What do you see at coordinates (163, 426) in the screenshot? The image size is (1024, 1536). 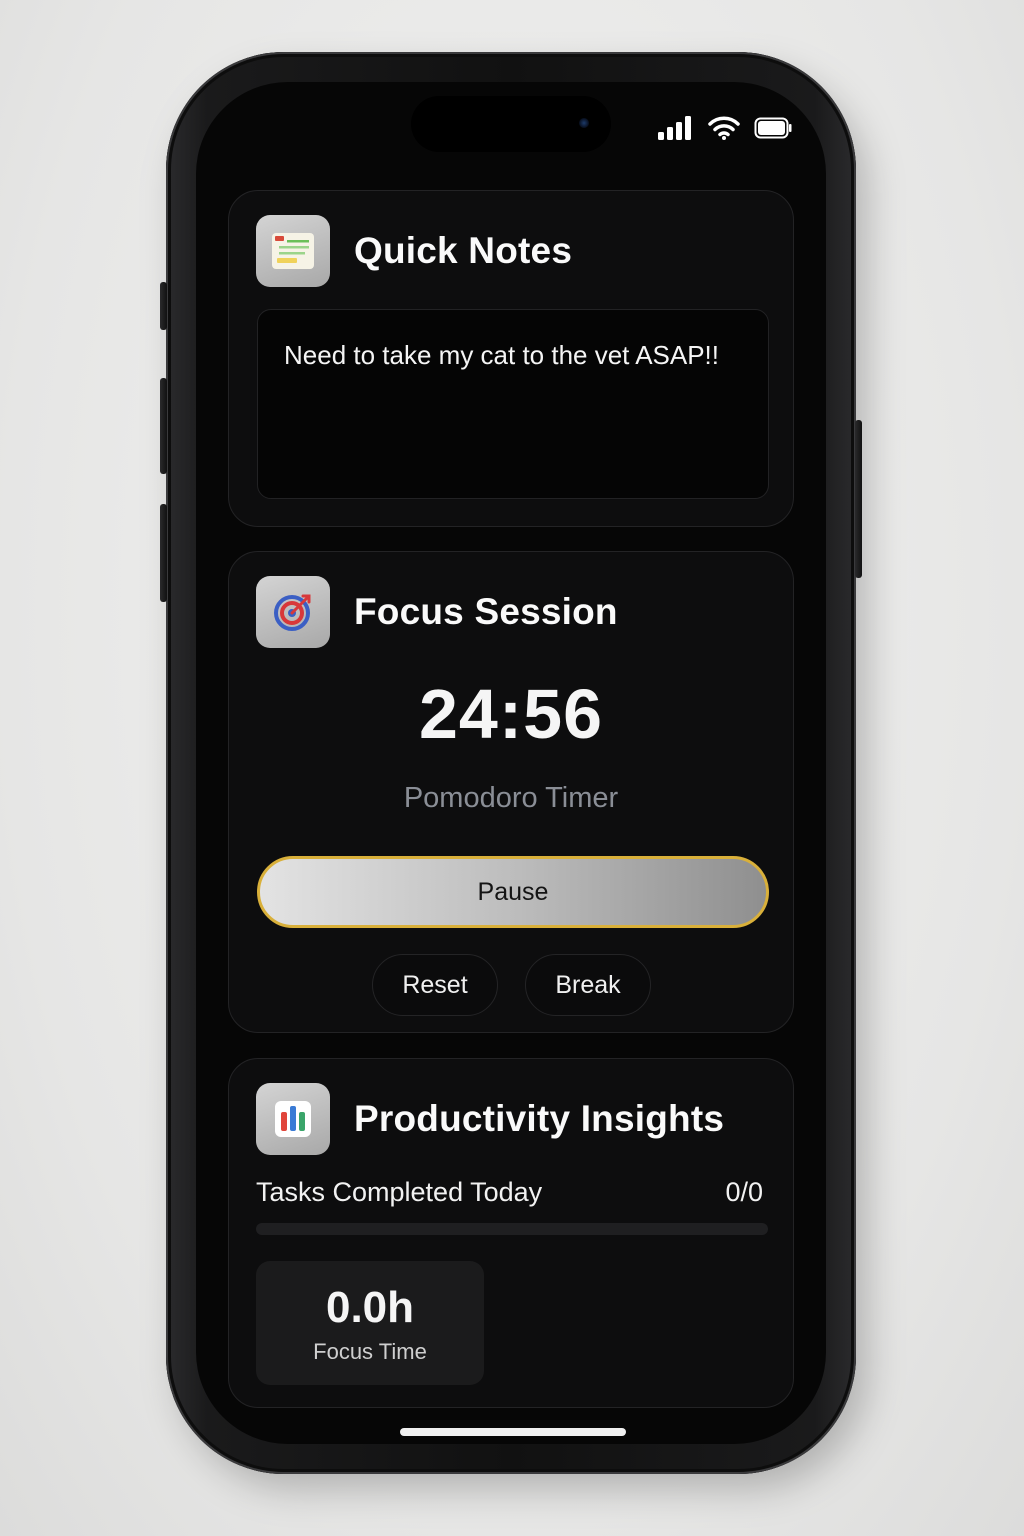 I see `volume-up-button` at bounding box center [163, 426].